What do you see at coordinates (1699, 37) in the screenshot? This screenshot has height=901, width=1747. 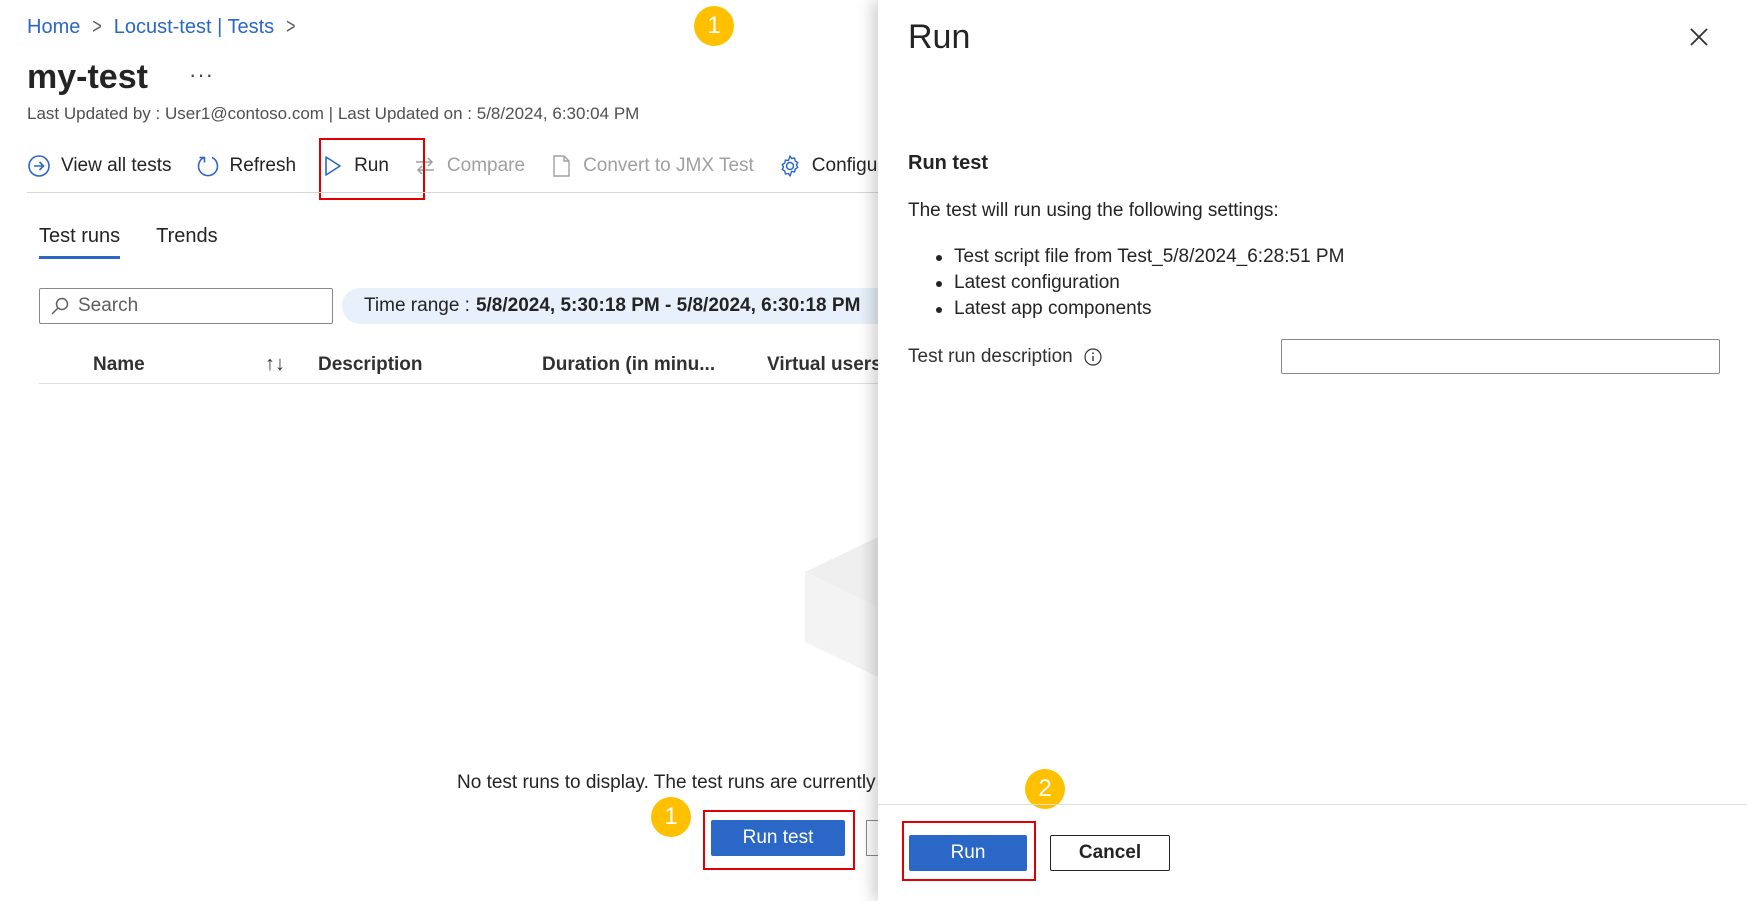 I see `close-icon` at bounding box center [1699, 37].